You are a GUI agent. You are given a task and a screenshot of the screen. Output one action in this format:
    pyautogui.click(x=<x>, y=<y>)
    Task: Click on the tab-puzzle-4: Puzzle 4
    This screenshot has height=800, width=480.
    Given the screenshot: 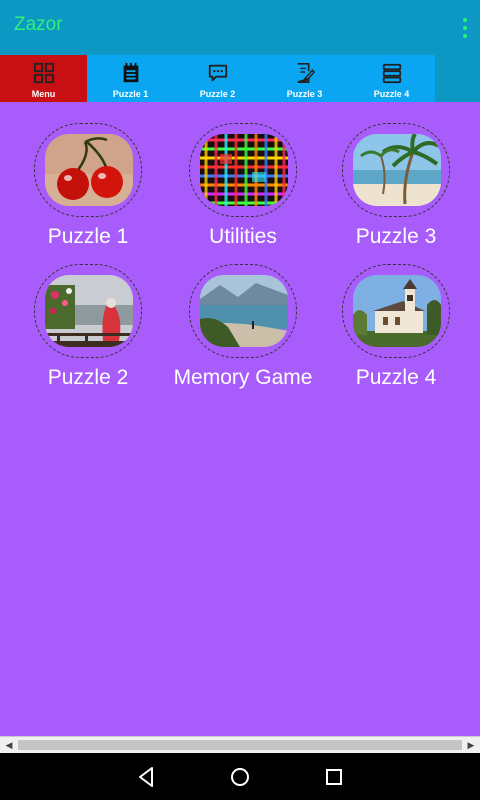 What is the action you would take?
    pyautogui.click(x=391, y=78)
    